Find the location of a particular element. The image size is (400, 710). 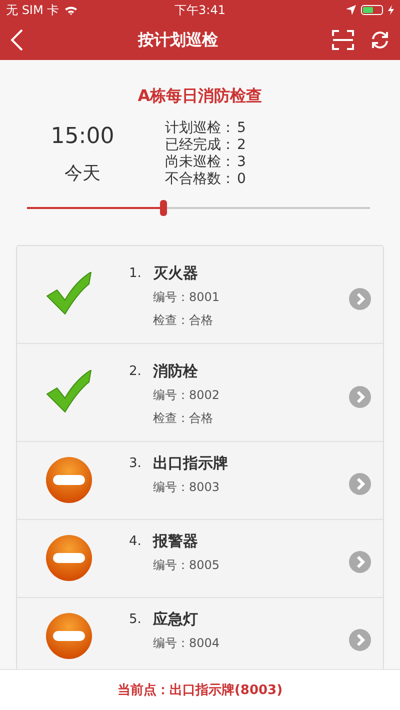

item-name: 消防栓 is located at coordinates (176, 371).